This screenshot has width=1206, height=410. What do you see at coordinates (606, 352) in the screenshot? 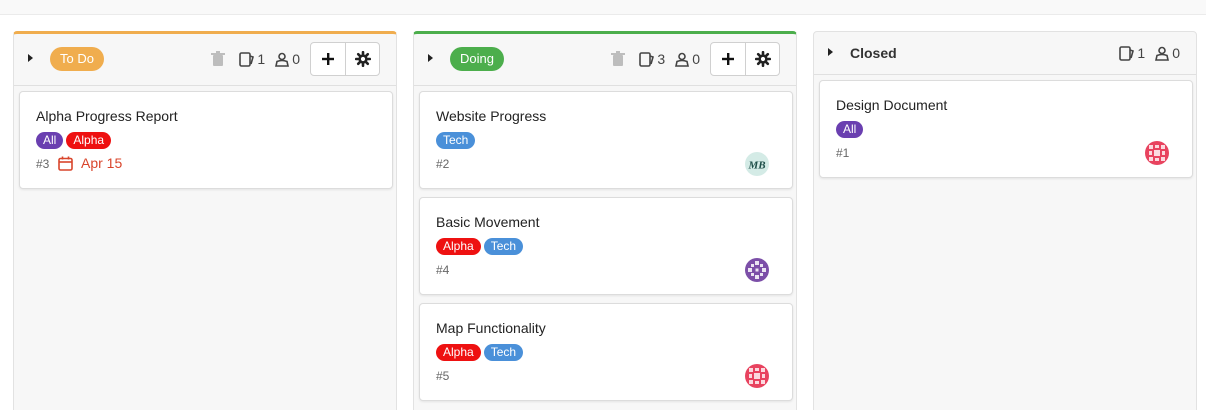
I see `card-map-functionality: Map Functionality Alpha Tech #5` at bounding box center [606, 352].